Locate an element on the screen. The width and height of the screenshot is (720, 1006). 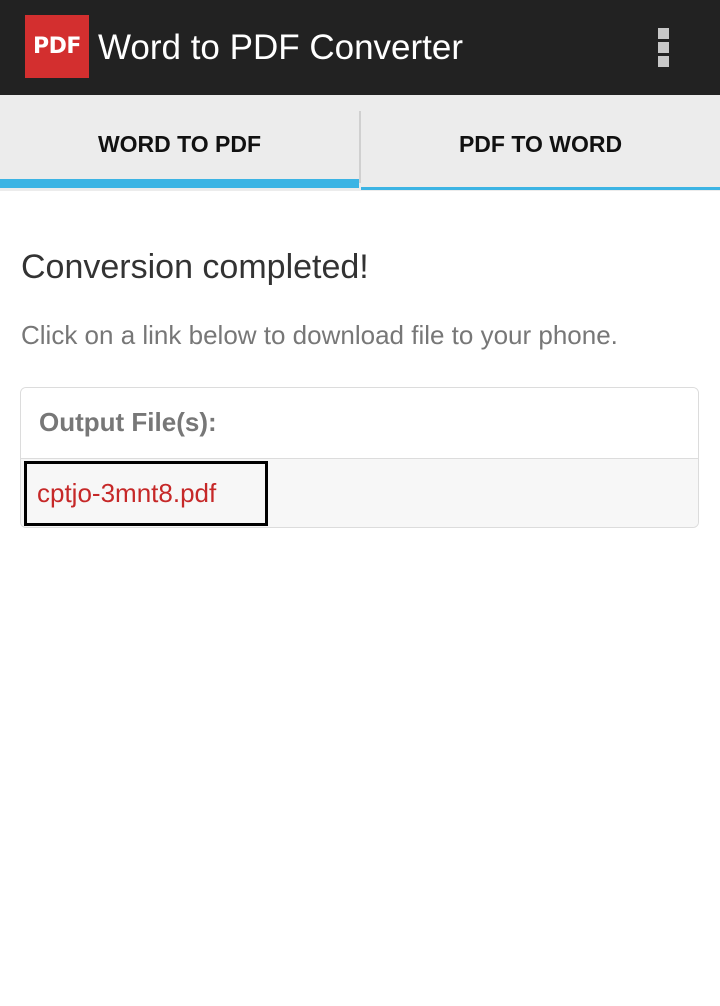
tab-word-to-pdf: WORD TO PDF is located at coordinates (179, 143).